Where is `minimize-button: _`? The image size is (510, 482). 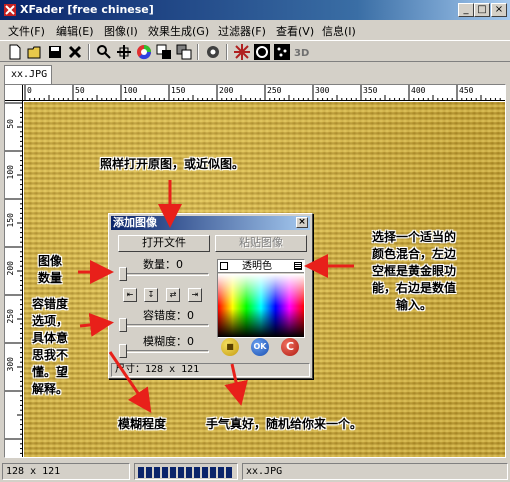
minimize-button: _ is located at coordinates (466, 10).